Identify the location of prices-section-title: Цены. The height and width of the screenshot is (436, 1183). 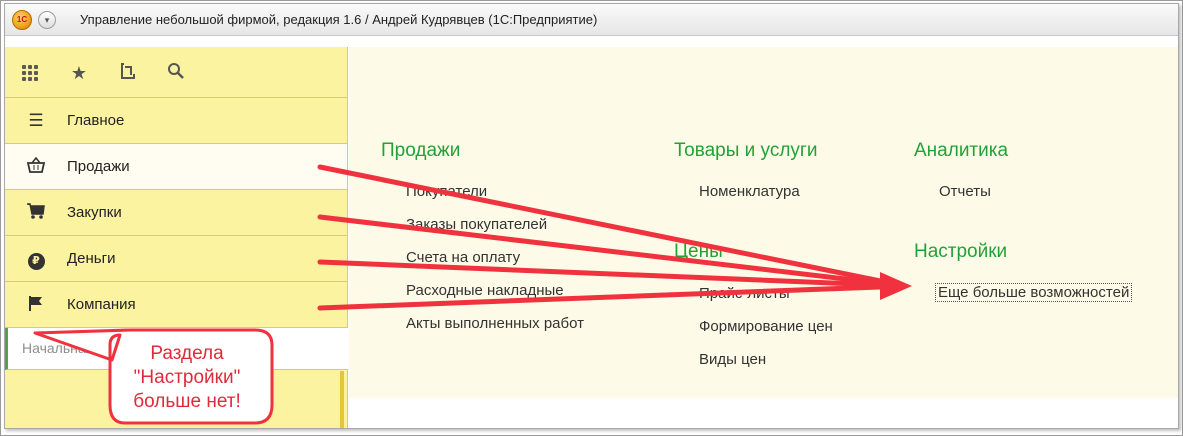
(698, 251).